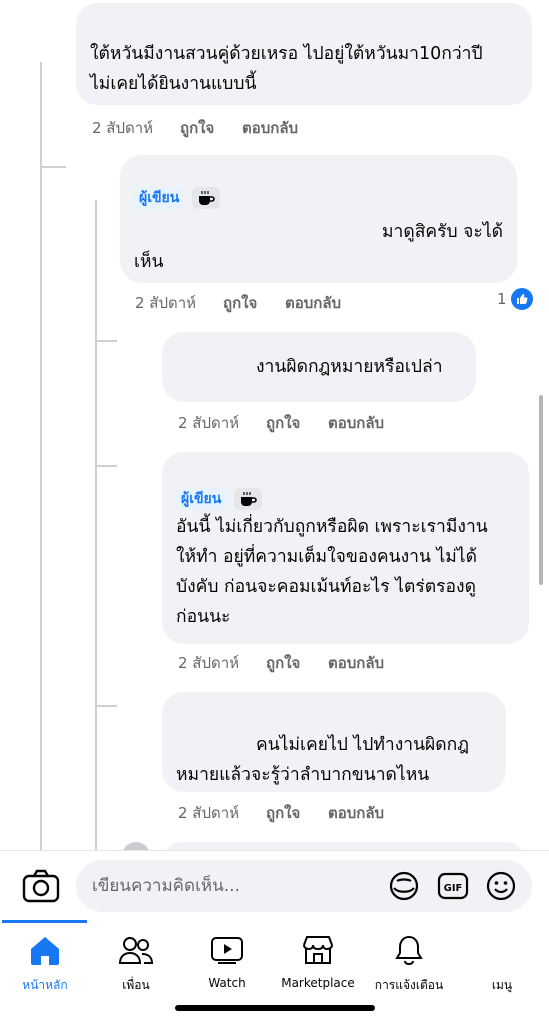 The image size is (549, 1024). I want to click on comment-bubble: งานผิดกฎหมายหรือเปล่า, so click(319, 367).